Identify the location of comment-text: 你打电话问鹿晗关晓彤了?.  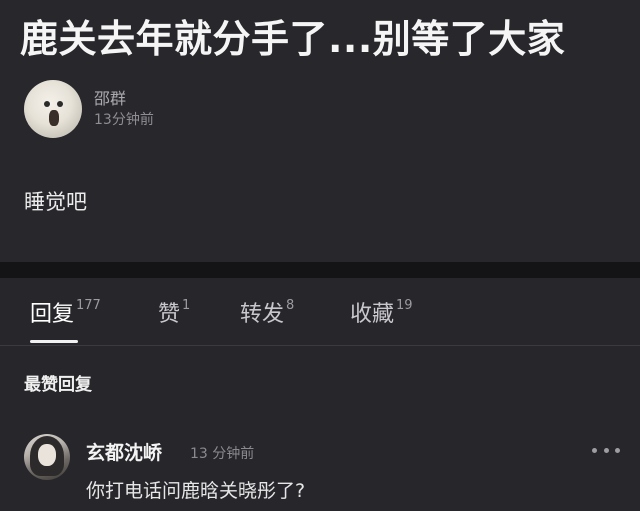
(196, 491).